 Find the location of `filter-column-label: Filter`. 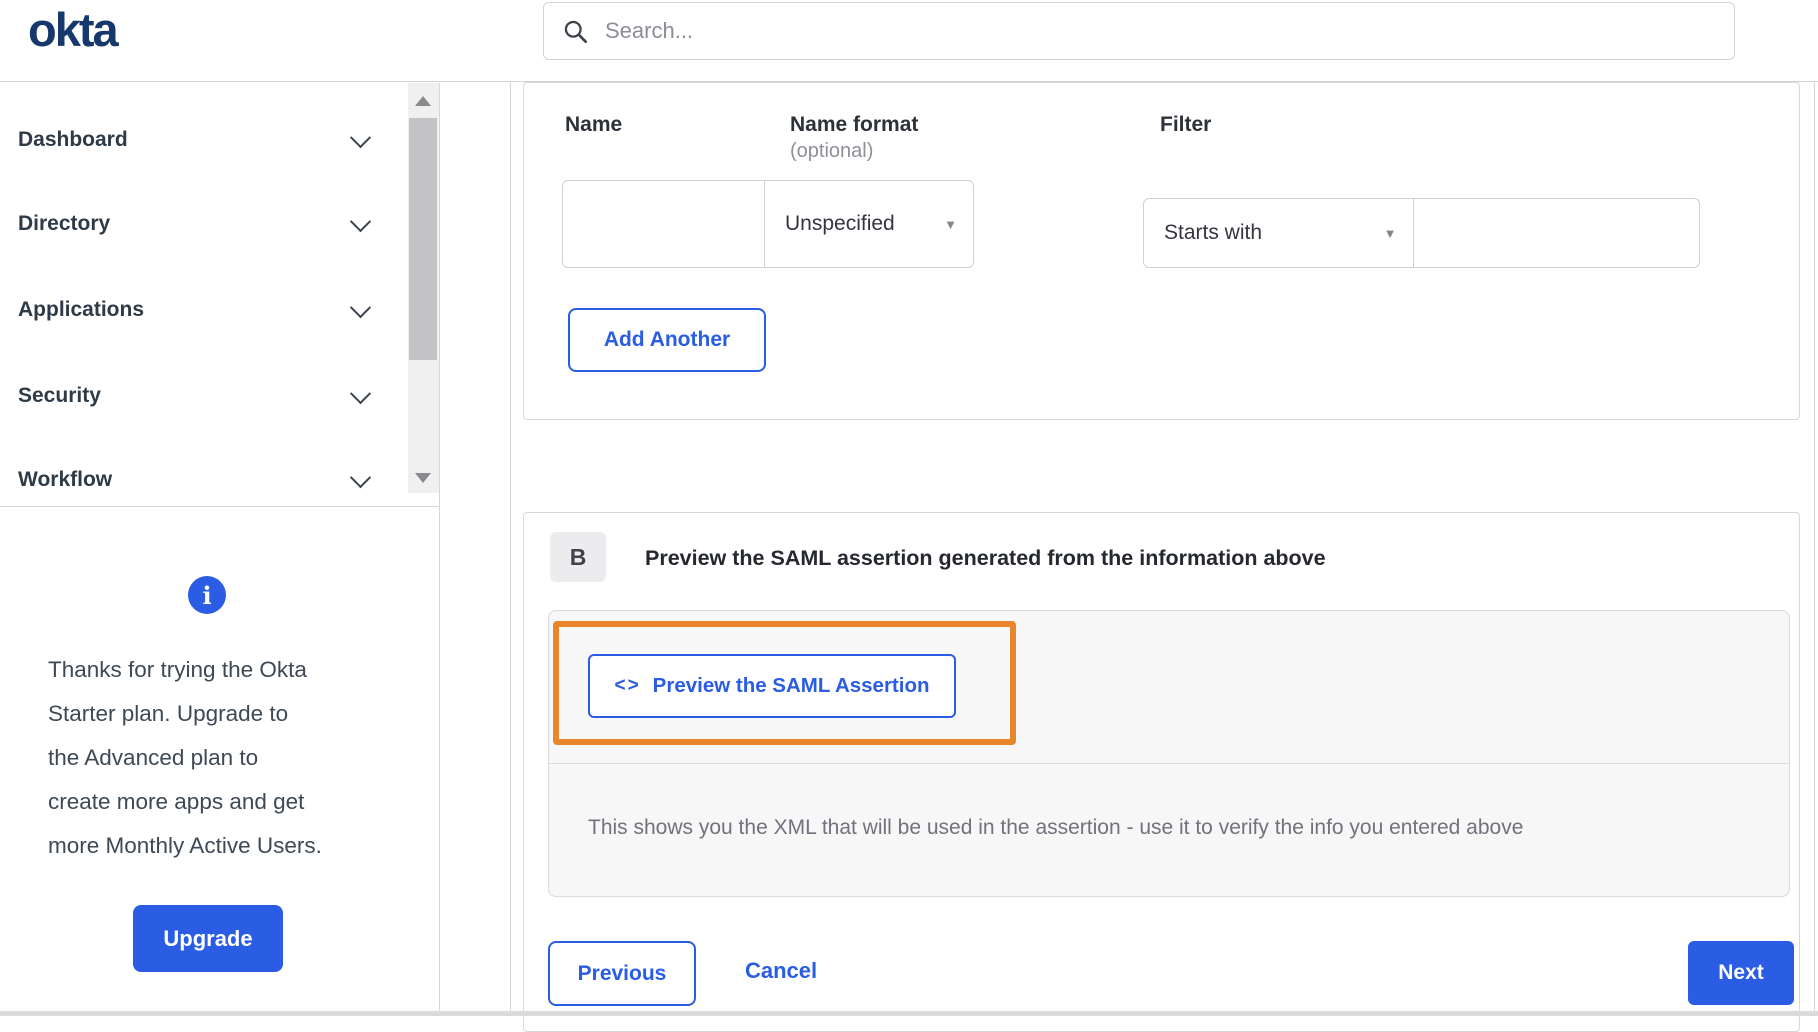

filter-column-label: Filter is located at coordinates (1186, 124).